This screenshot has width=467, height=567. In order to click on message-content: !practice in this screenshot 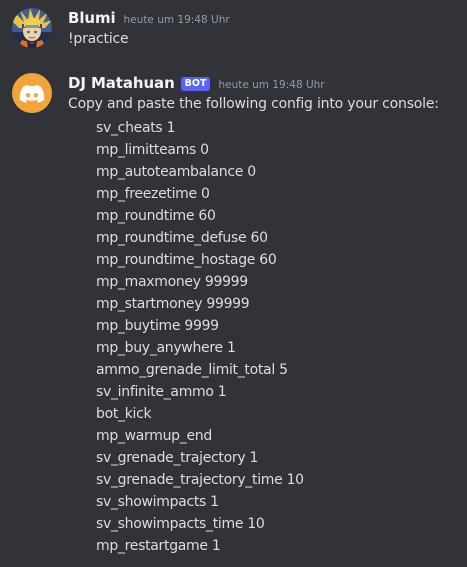, I will do `click(98, 39)`.